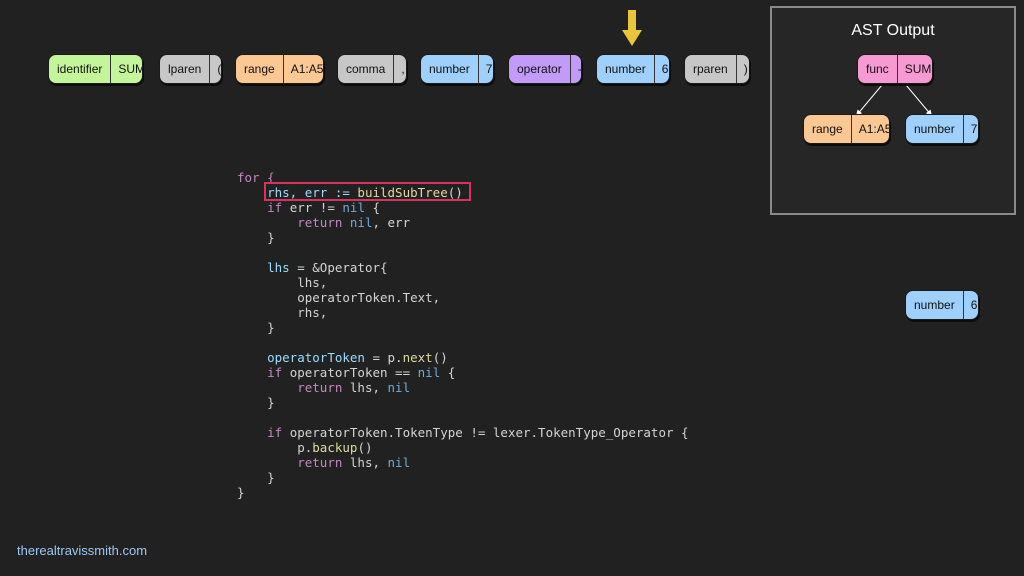  What do you see at coordinates (403, 69) in the screenshot?
I see `token-value: ,` at bounding box center [403, 69].